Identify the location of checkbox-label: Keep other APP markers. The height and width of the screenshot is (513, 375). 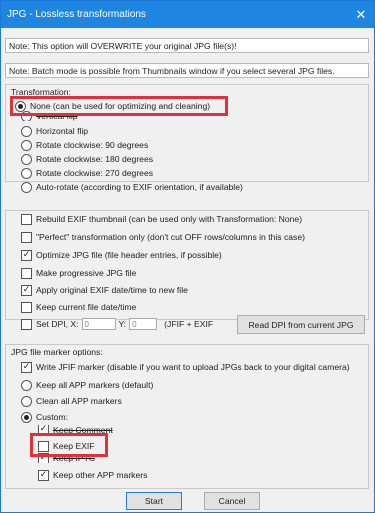
(100, 475).